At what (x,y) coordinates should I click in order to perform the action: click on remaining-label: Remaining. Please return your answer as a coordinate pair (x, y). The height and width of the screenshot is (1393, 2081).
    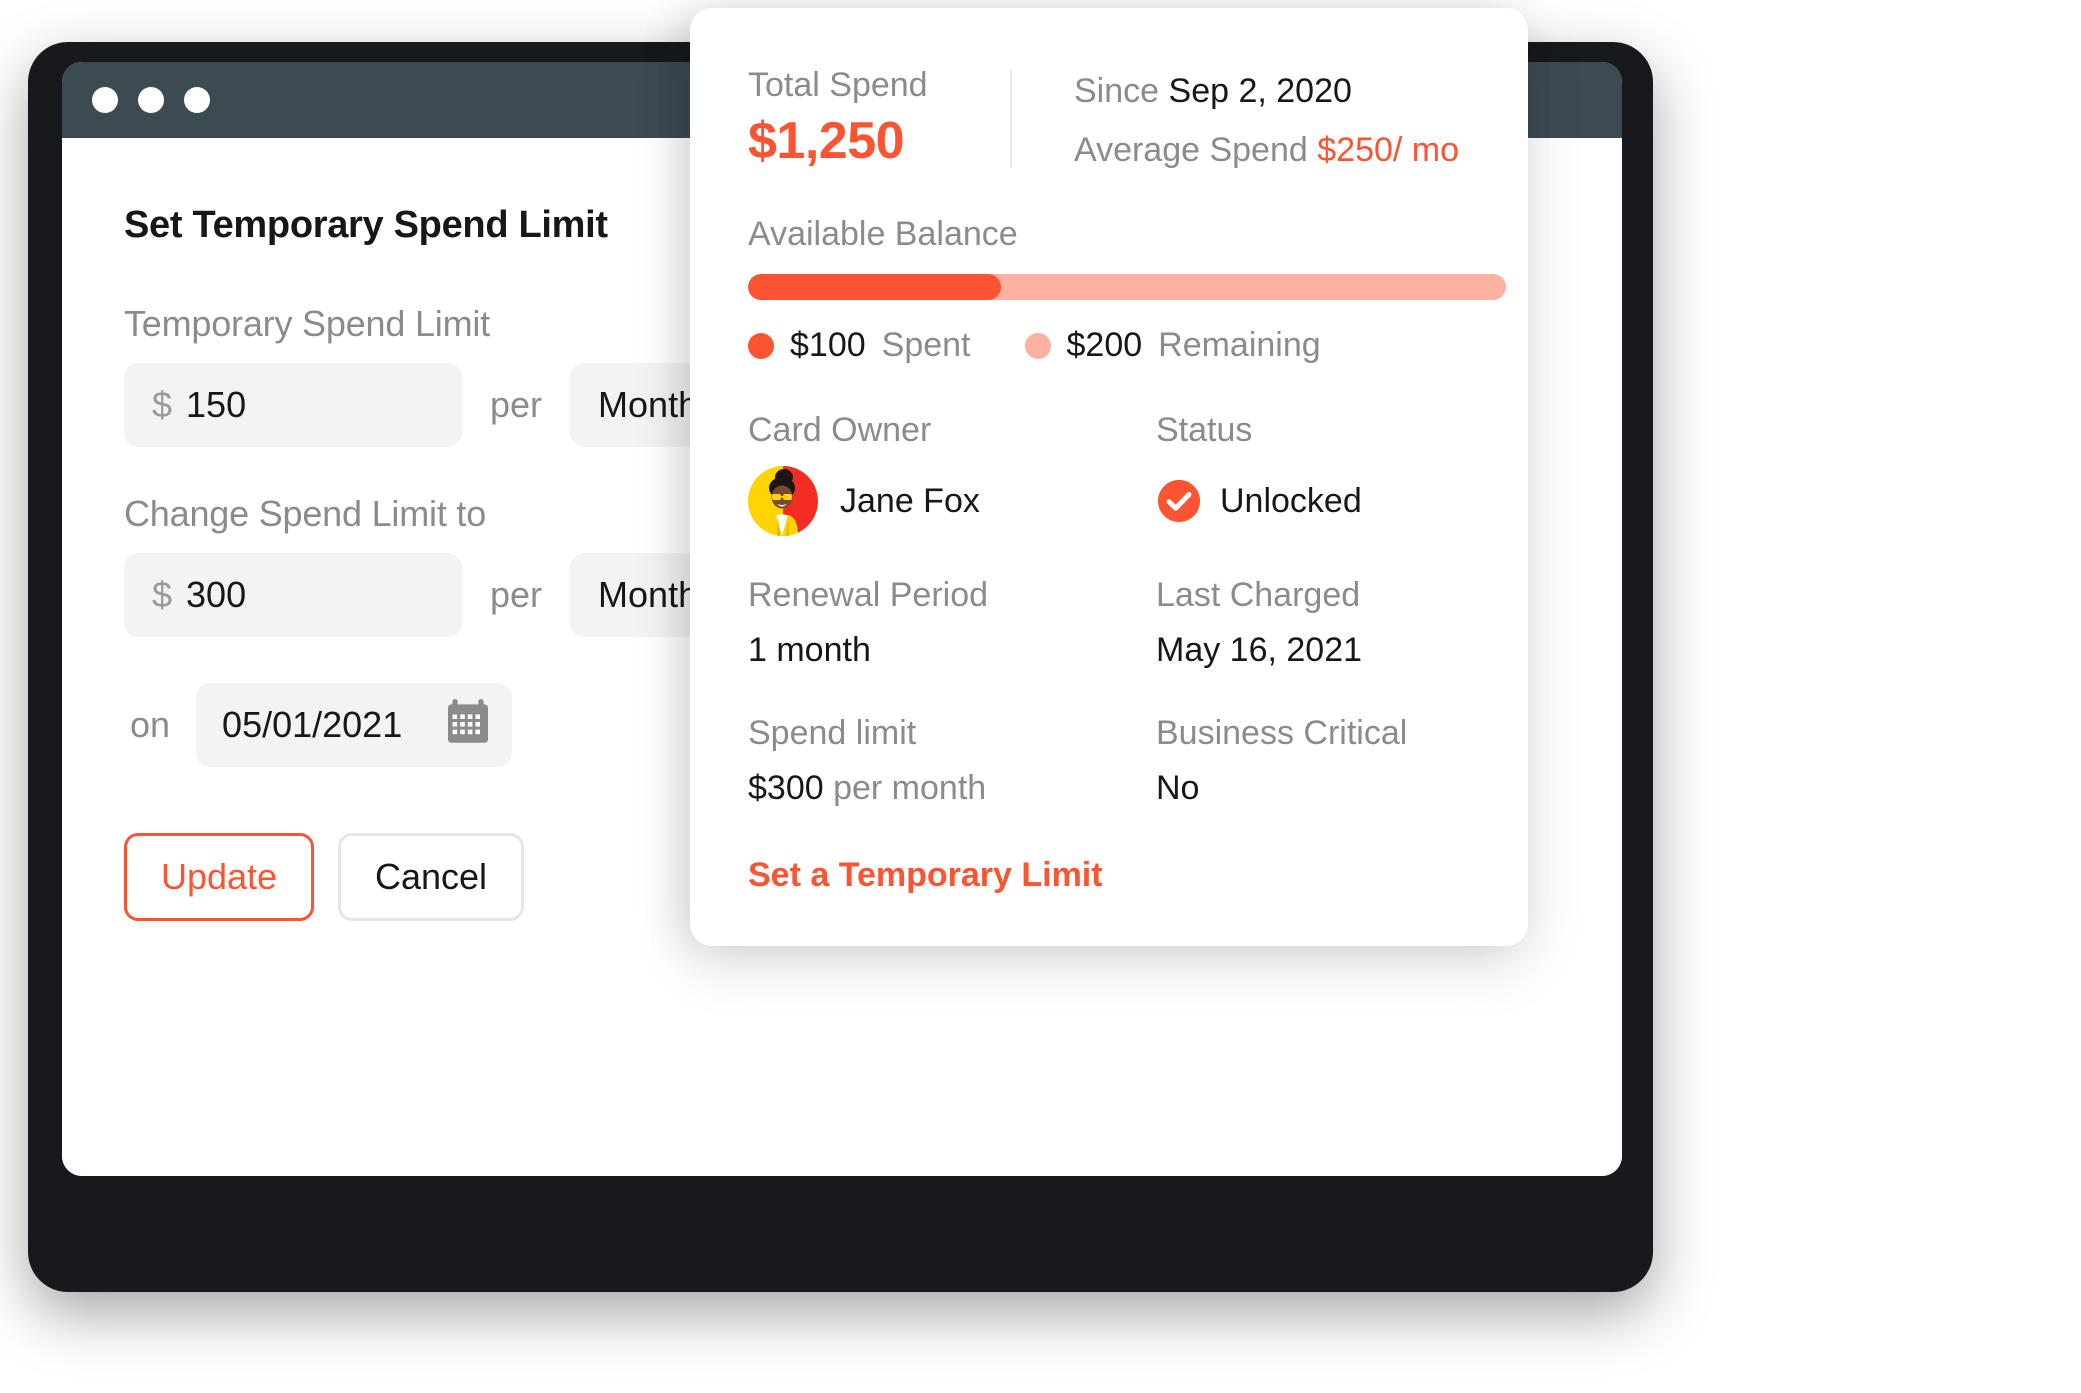
    Looking at the image, I should click on (1239, 345).